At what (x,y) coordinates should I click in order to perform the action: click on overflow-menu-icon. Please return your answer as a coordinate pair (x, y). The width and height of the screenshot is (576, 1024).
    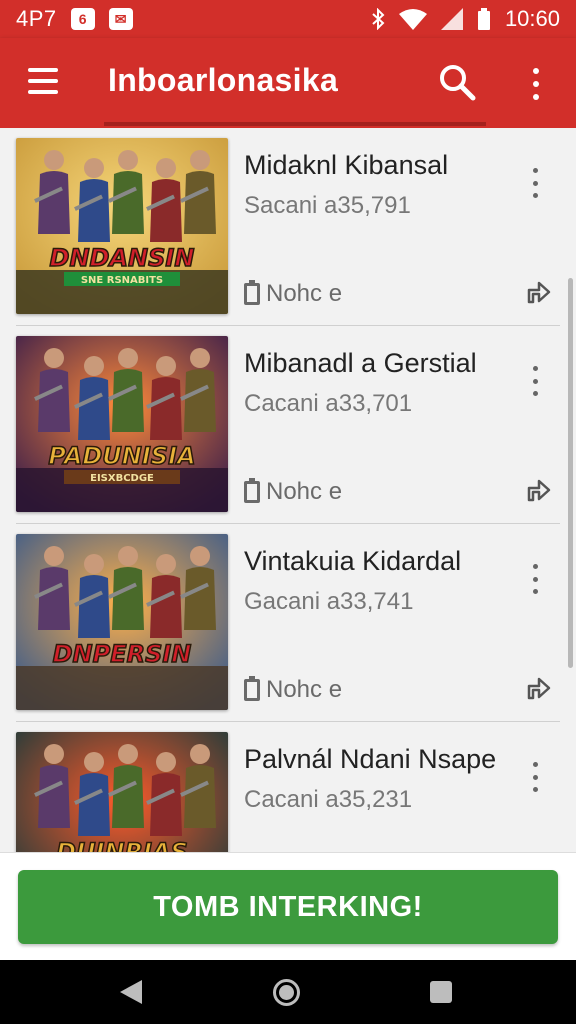
    Looking at the image, I should click on (536, 84).